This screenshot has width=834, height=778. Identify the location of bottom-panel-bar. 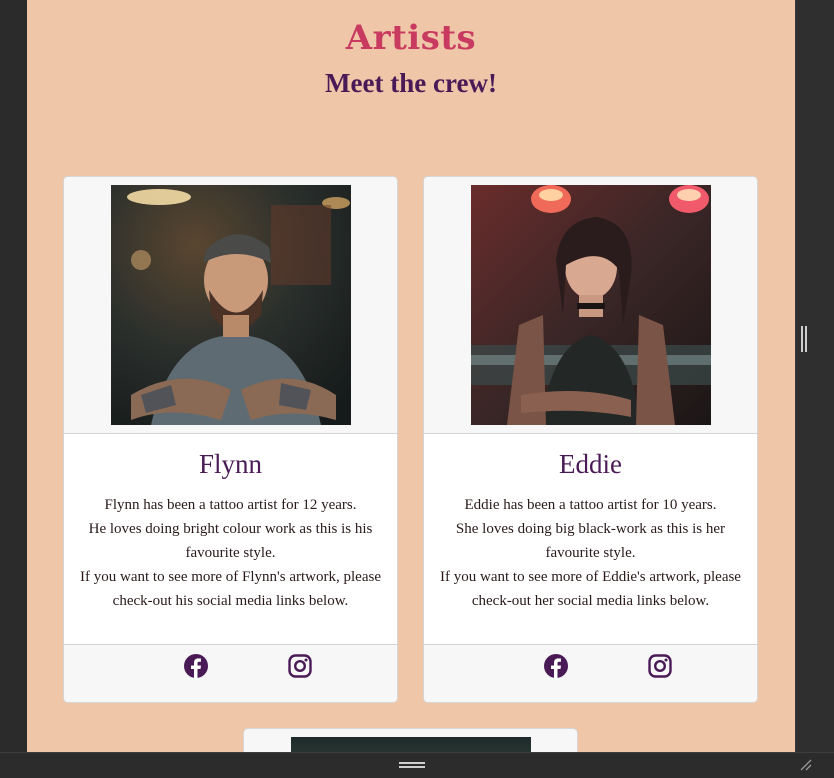
(417, 765).